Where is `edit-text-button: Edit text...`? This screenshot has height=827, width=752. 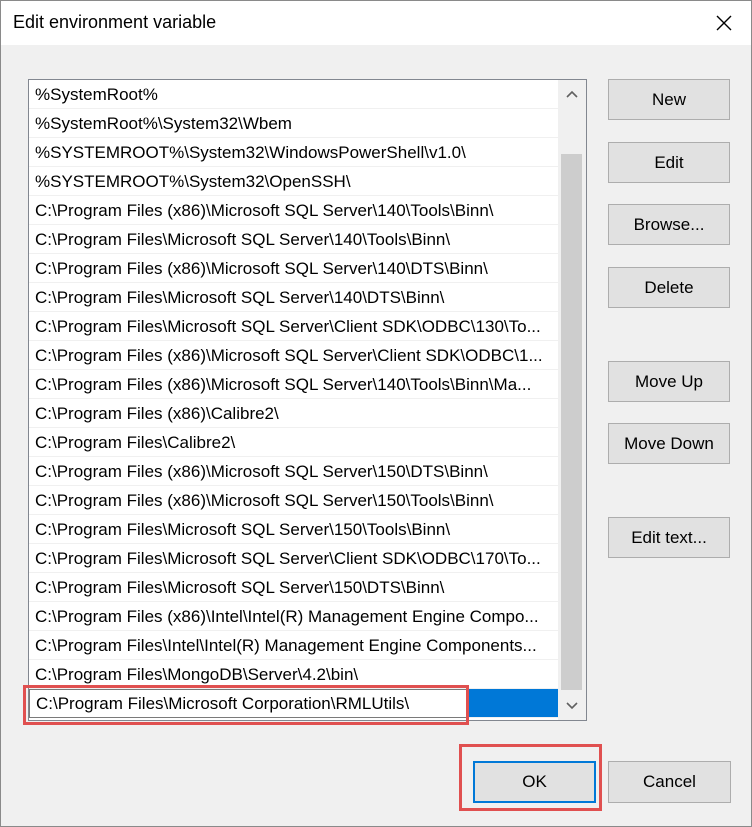
edit-text-button: Edit text... is located at coordinates (669, 537).